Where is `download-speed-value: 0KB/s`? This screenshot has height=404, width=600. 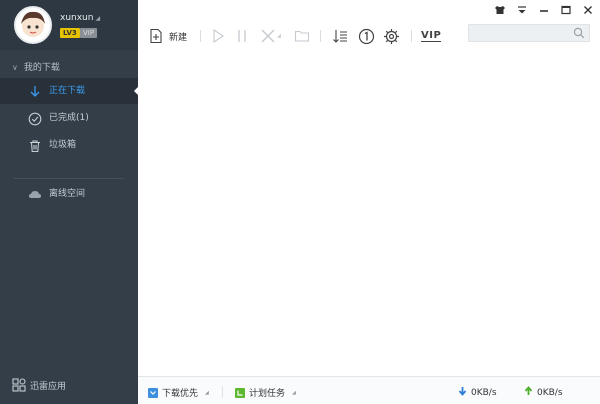 download-speed-value: 0KB/s is located at coordinates (484, 392).